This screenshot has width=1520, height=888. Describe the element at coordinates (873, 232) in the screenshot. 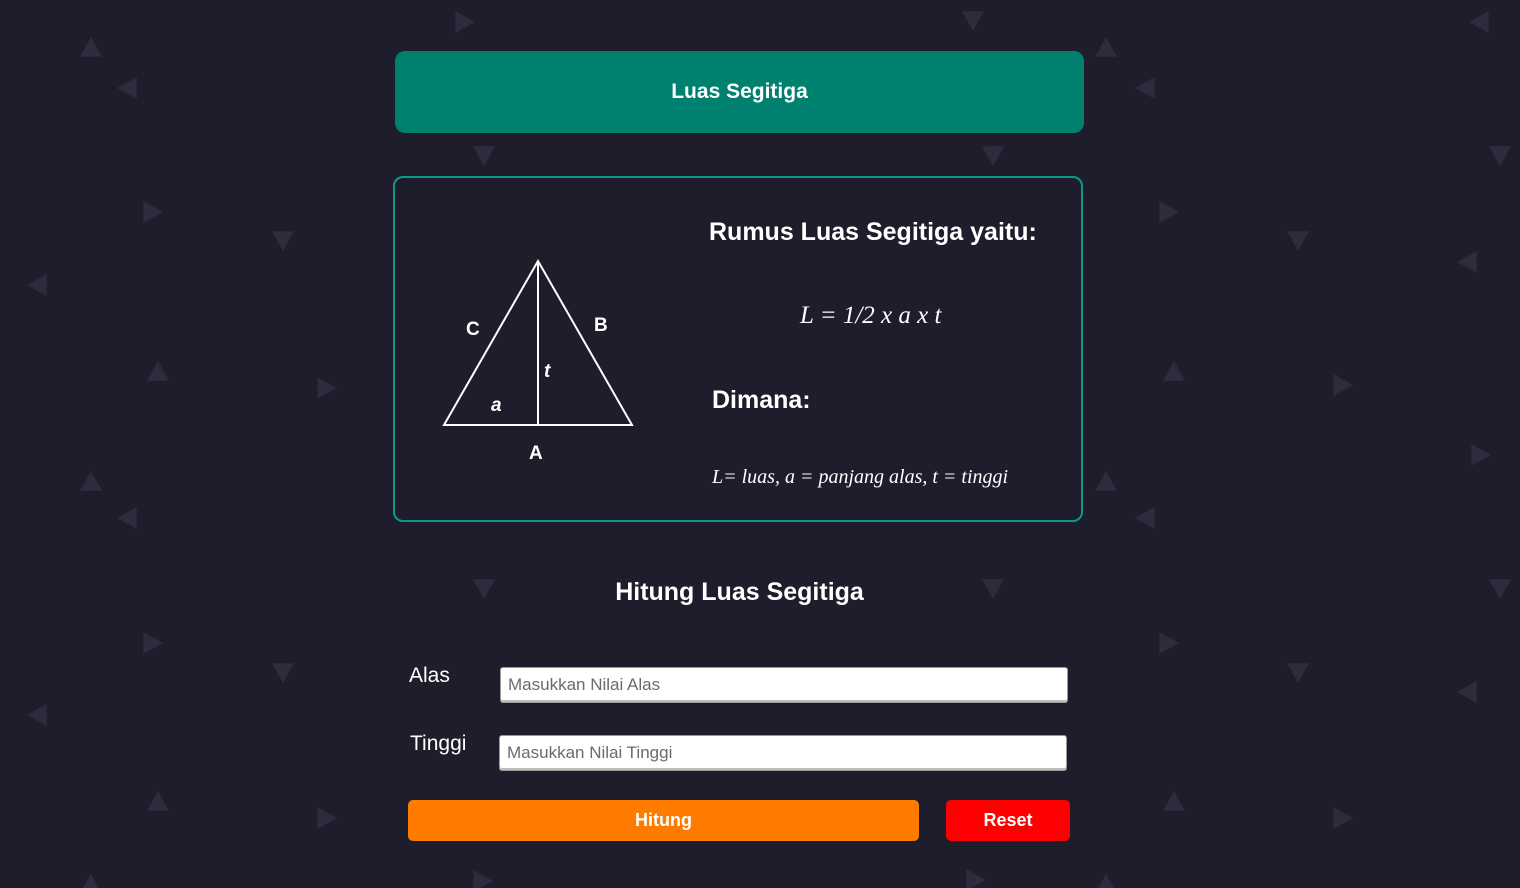

I see `formula-heading: Rumus Luas Segitiga yaitu:` at that location.